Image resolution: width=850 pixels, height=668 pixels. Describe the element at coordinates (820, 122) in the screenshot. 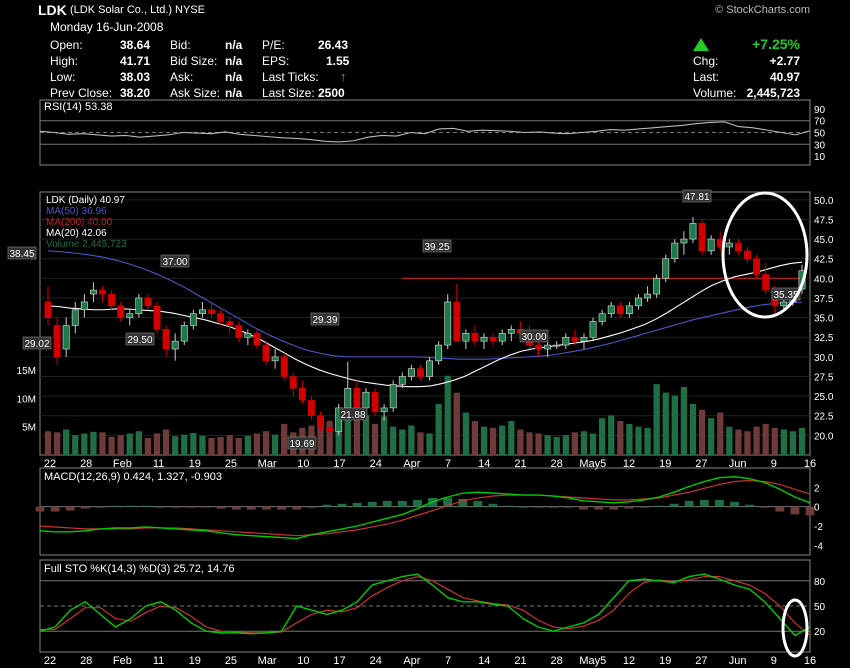

I see `rsi-tick-label: 70` at that location.